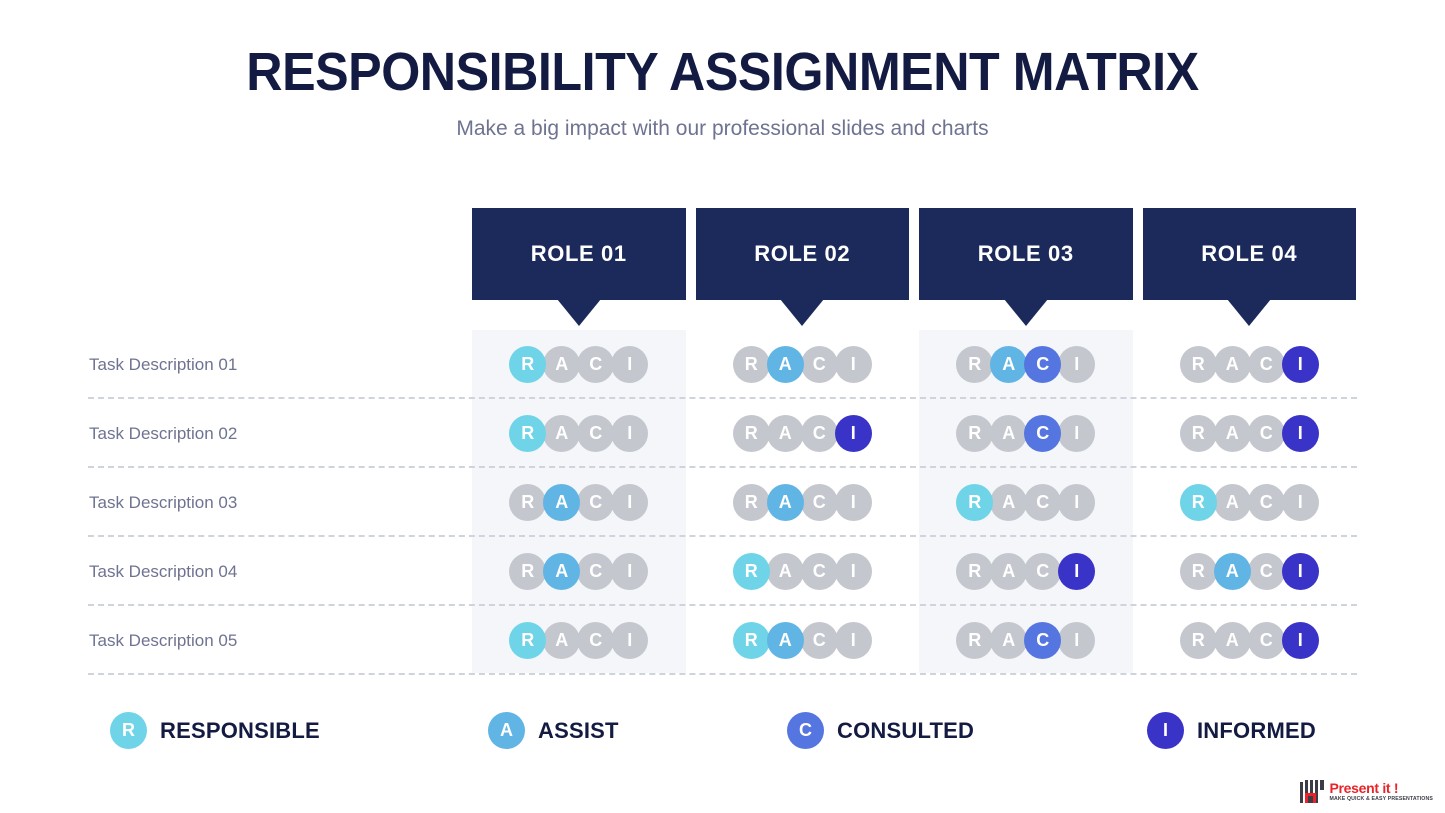 The image size is (1445, 813). I want to click on role-header-3: ROLE 03, so click(1026, 267).